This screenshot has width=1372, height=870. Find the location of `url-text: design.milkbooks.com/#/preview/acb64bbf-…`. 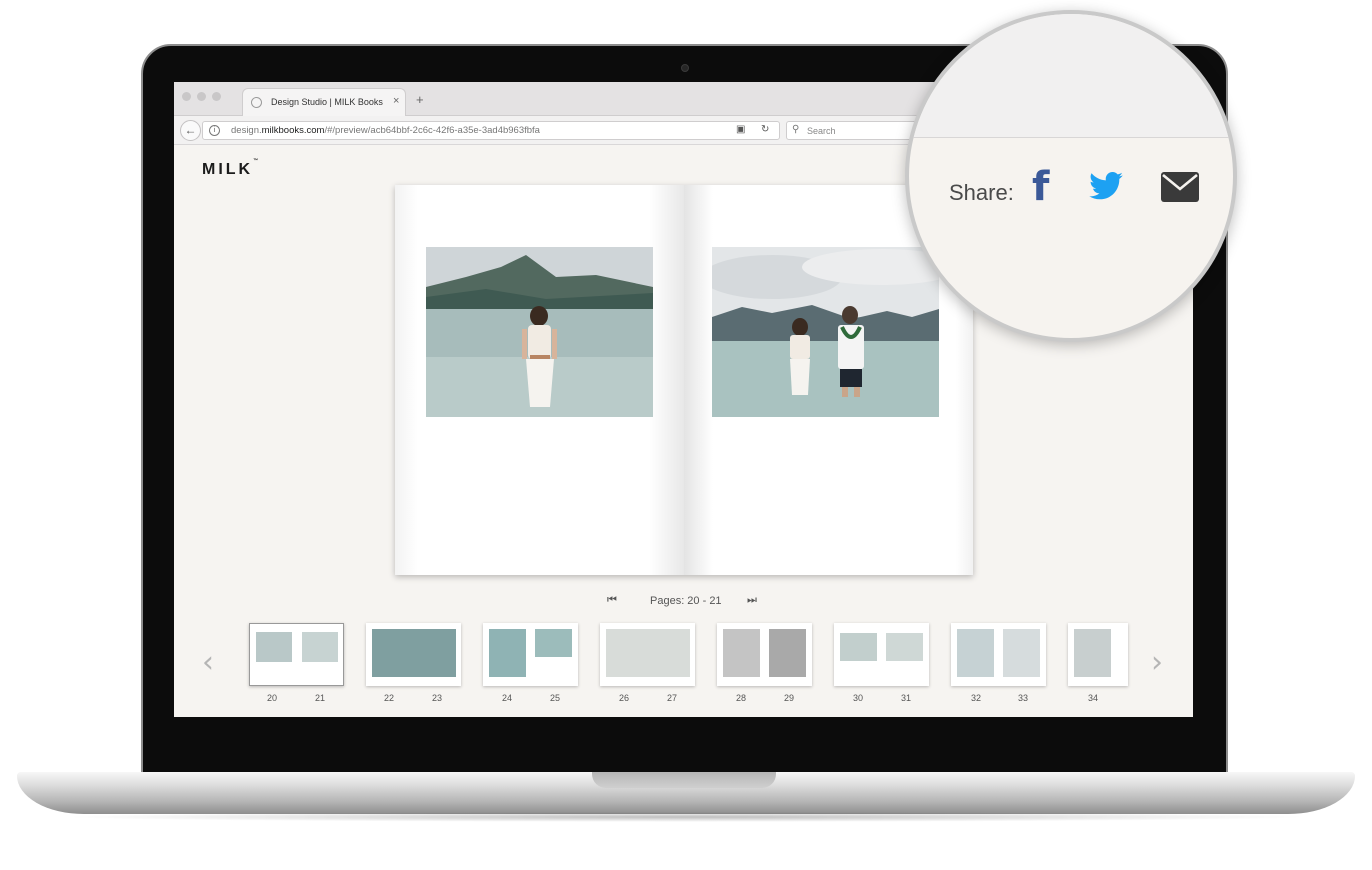

url-text: design.milkbooks.com/#/preview/acb64bbf-… is located at coordinates (385, 130).